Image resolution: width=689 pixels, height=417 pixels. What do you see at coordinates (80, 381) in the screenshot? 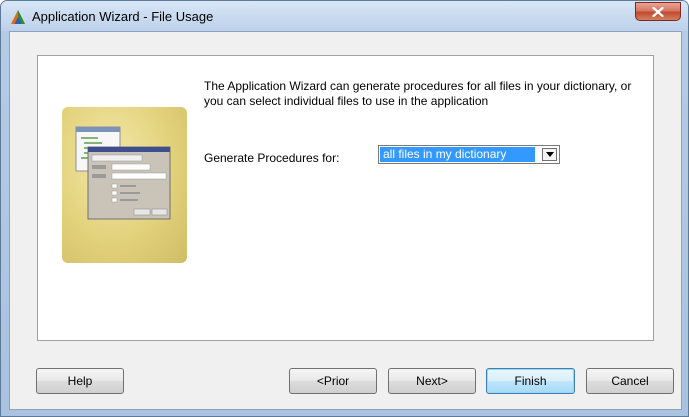
I see `help-button: Help` at bounding box center [80, 381].